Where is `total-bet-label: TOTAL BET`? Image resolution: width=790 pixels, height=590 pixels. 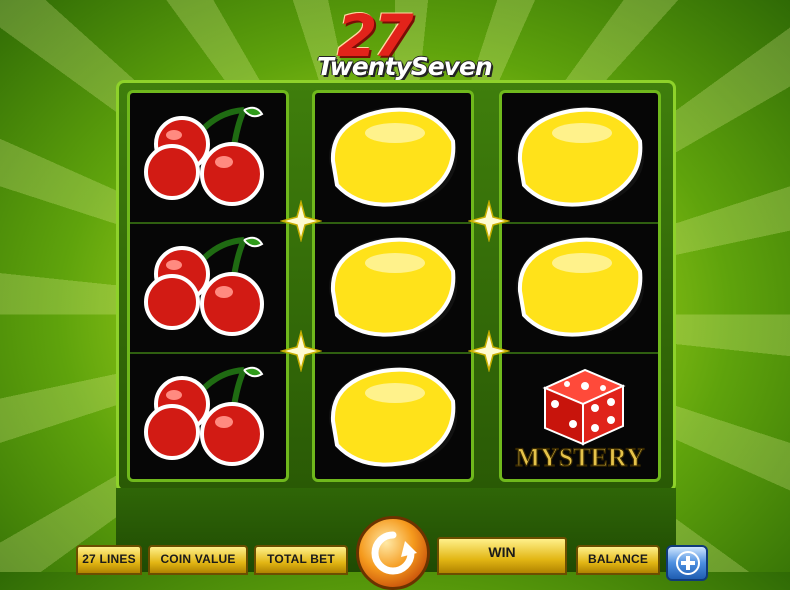
total-bet-label: TOTAL BET is located at coordinates (301, 559).